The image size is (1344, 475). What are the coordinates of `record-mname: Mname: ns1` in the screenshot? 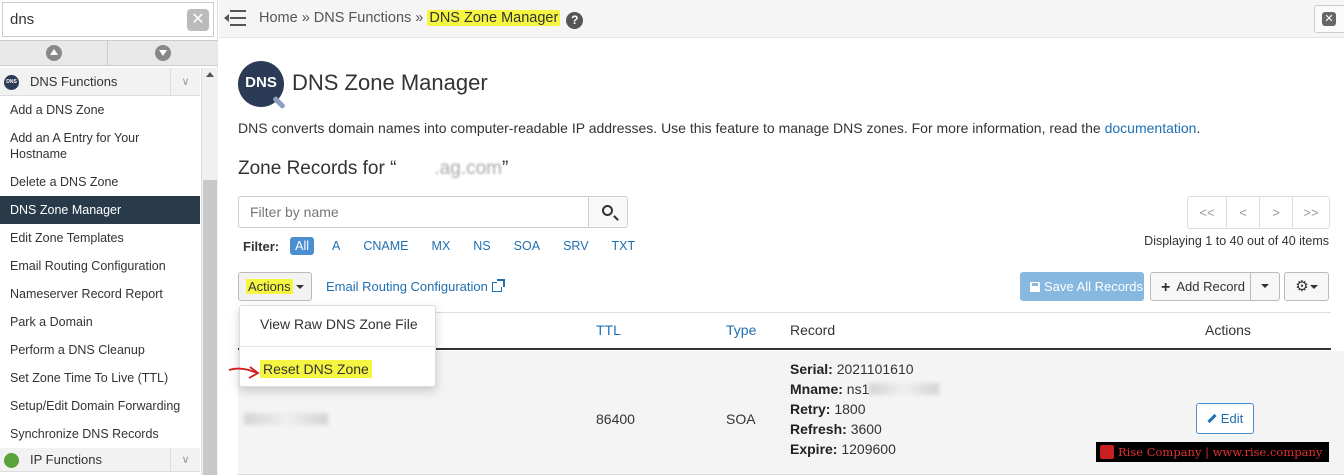 It's located at (865, 389).